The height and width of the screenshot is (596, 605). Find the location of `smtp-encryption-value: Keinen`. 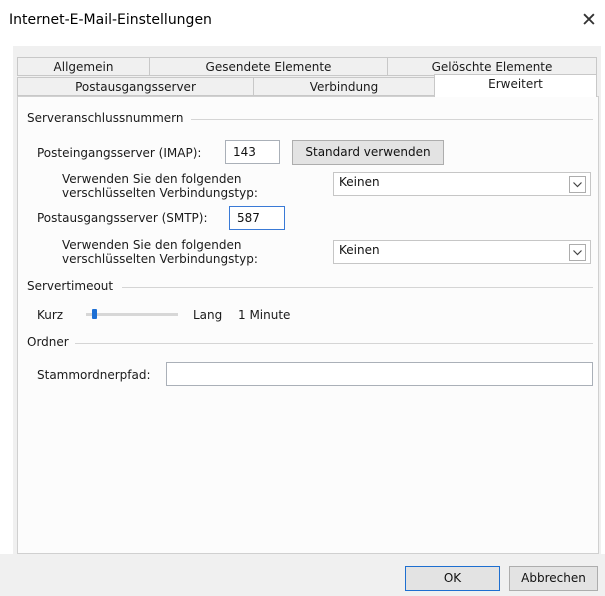

smtp-encryption-value: Keinen is located at coordinates (359, 250).